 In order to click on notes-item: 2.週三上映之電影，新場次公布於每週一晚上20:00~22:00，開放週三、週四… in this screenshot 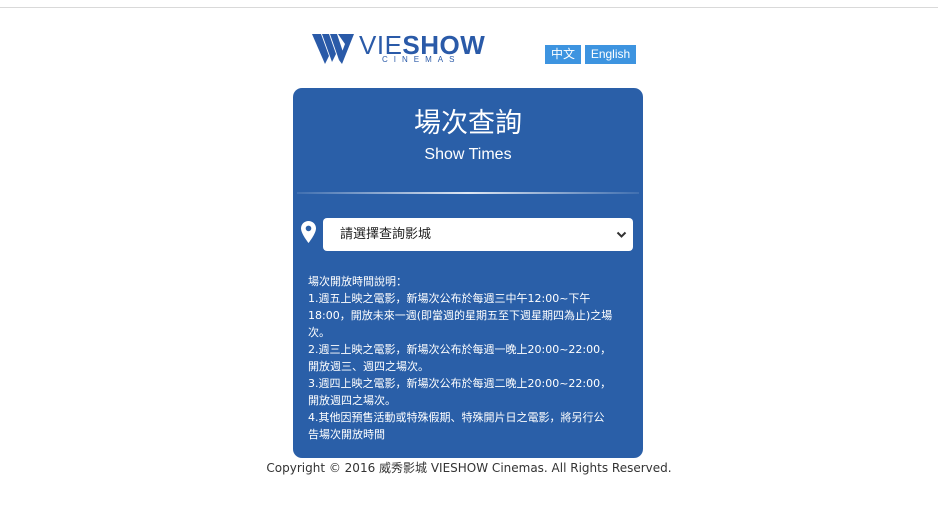, I will do `click(460, 358)`.